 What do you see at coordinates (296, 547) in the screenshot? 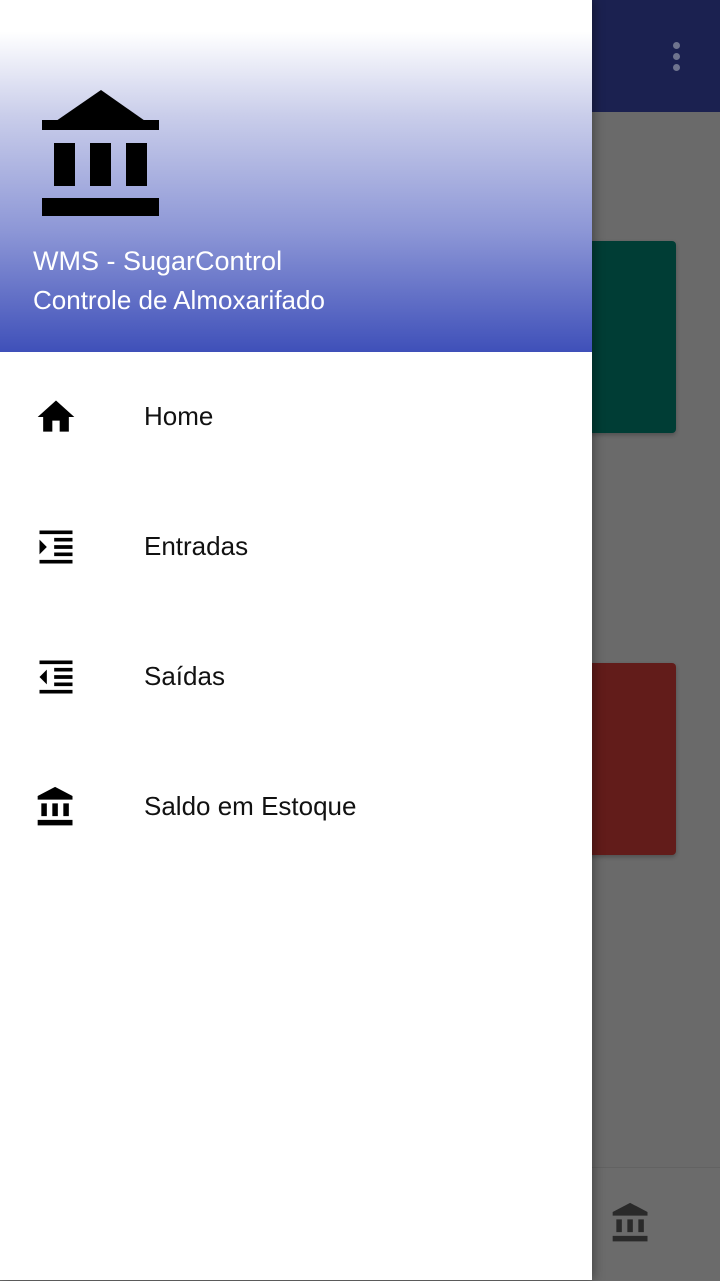
I see `drawer-item-entradas: Entradas` at bounding box center [296, 547].